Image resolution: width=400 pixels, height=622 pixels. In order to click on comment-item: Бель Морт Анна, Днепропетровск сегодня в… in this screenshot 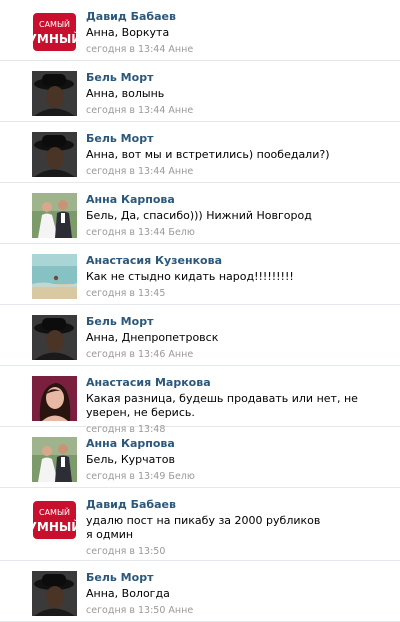, I will do `click(200, 335)`.